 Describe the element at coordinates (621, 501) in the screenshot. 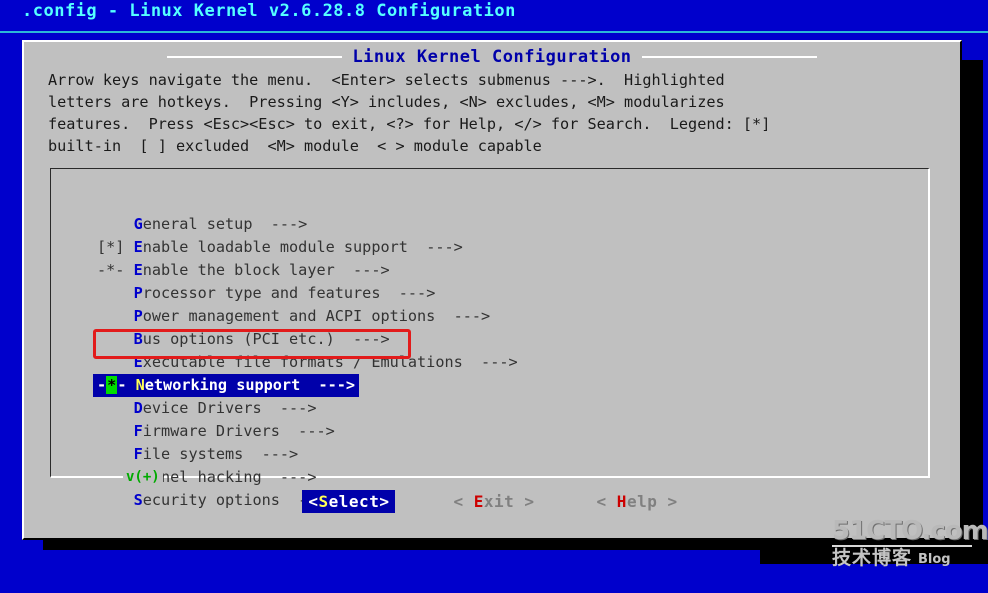

I see `button-hotkey: H` at that location.